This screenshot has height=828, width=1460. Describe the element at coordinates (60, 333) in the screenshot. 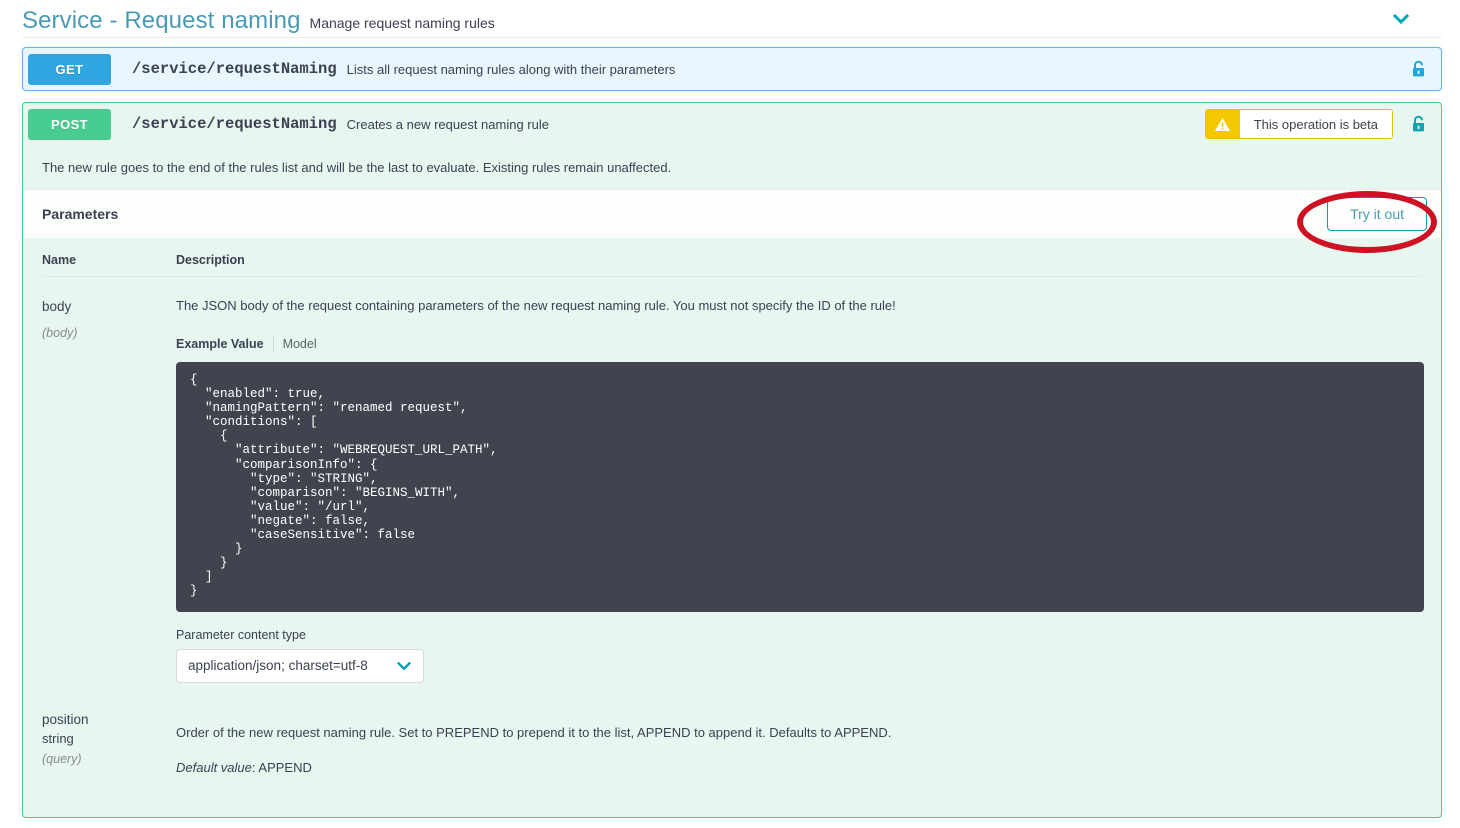

I see `parameter-in: (body)` at that location.